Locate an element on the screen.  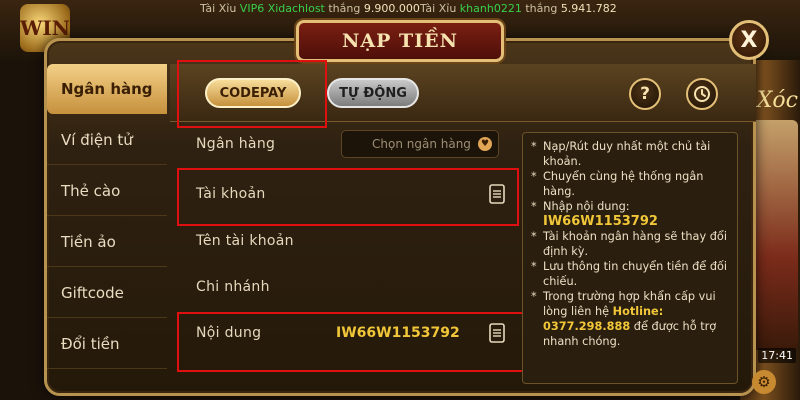
nav-label: Đổi tiền is located at coordinates (90, 343).